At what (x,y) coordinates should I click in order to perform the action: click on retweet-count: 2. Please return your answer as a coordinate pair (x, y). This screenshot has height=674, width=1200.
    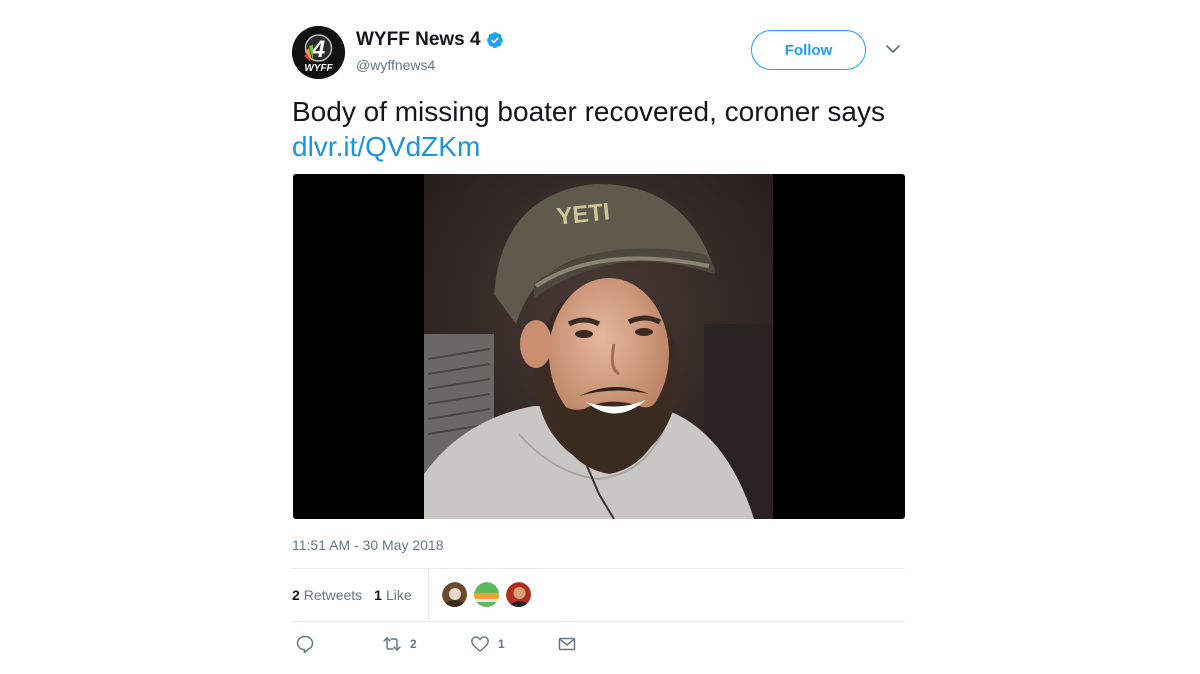
    Looking at the image, I should click on (413, 644).